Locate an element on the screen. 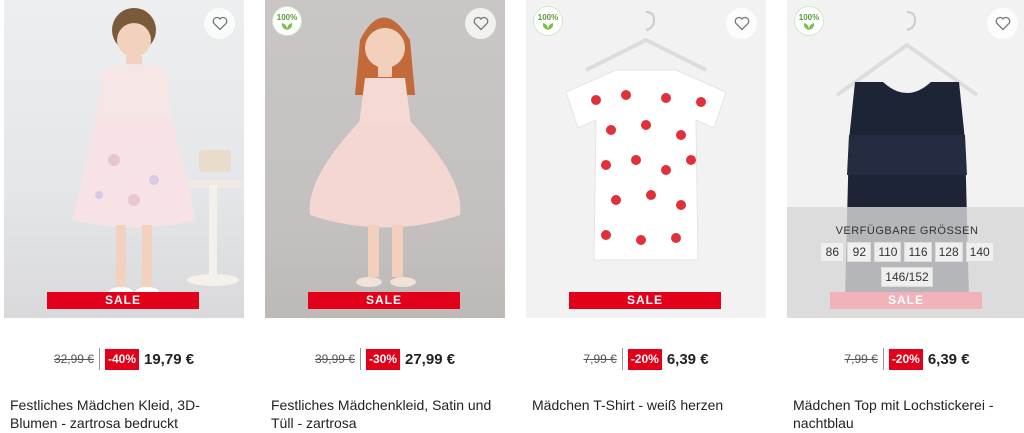 Image resolution: width=1024 pixels, height=433 pixels. price-row: 32,99 € -40% 19,79 € is located at coordinates (124, 359).